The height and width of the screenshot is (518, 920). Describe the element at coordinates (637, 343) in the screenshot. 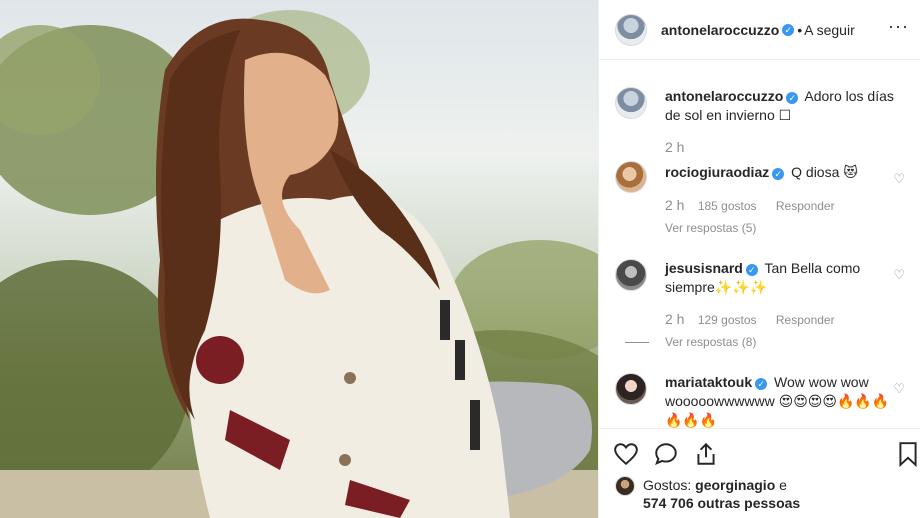

I see `replies-divider` at that location.